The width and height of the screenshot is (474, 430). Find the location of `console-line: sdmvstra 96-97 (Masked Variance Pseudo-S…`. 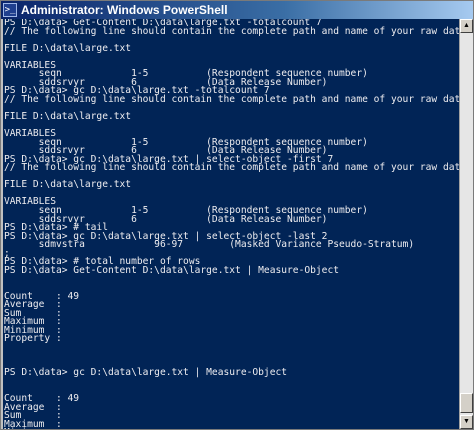

console-line: sdmvstra 96-97 (Masked Variance Pseudo-S… is located at coordinates (209, 245).